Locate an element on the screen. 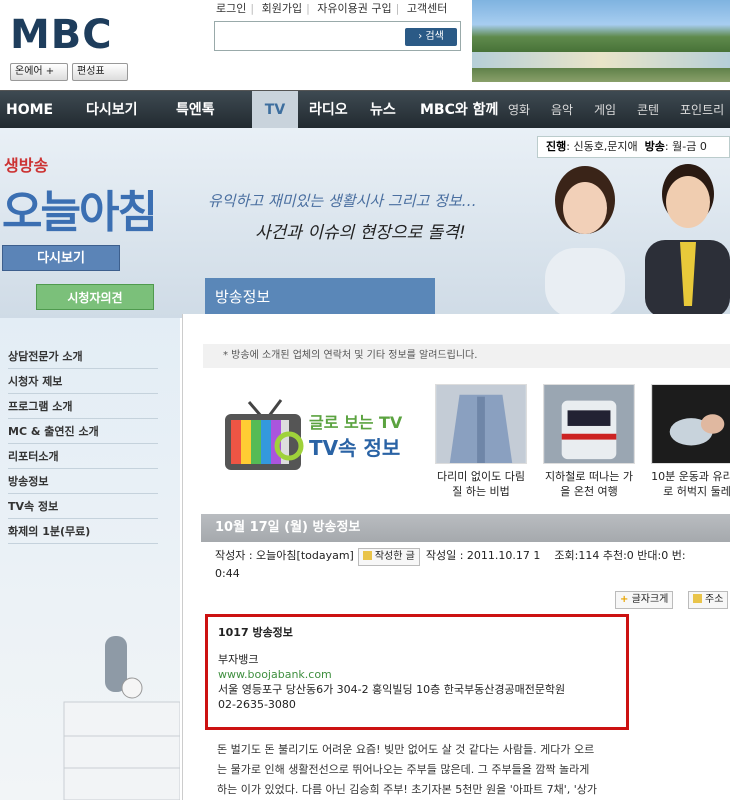  replay-button: 다시보기 is located at coordinates (61, 258).